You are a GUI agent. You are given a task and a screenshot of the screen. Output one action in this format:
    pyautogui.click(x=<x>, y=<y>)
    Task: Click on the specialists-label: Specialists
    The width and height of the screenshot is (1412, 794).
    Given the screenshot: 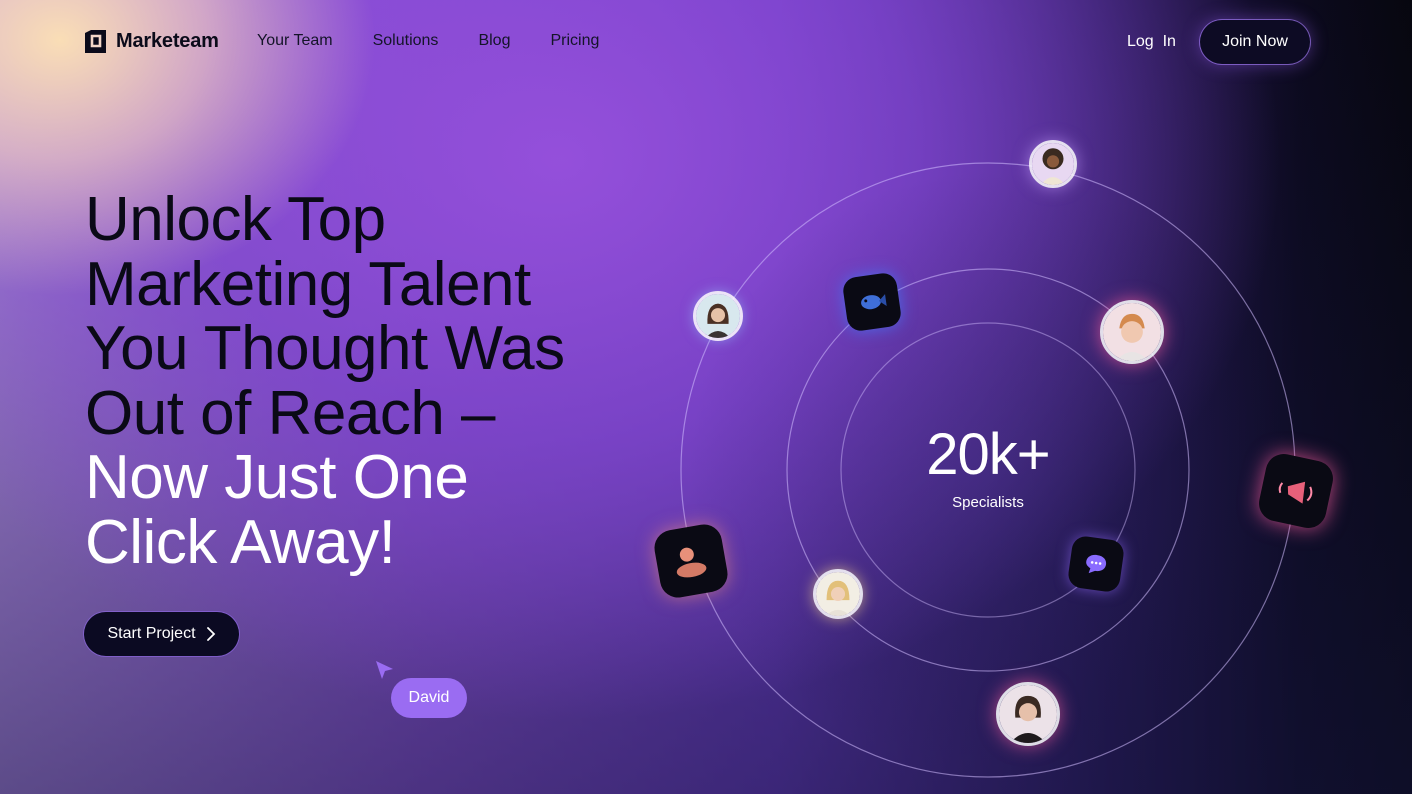 What is the action you would take?
    pyautogui.click(x=988, y=502)
    